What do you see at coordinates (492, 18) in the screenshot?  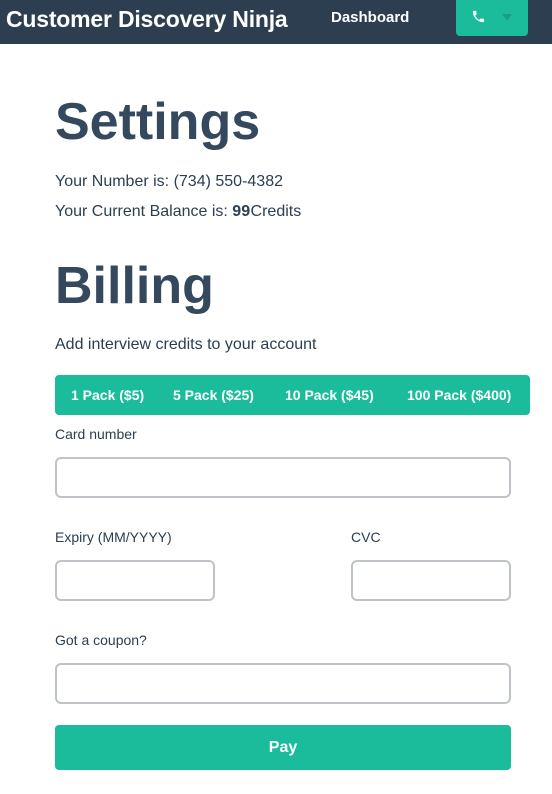 I see `phone-dropdown-button` at bounding box center [492, 18].